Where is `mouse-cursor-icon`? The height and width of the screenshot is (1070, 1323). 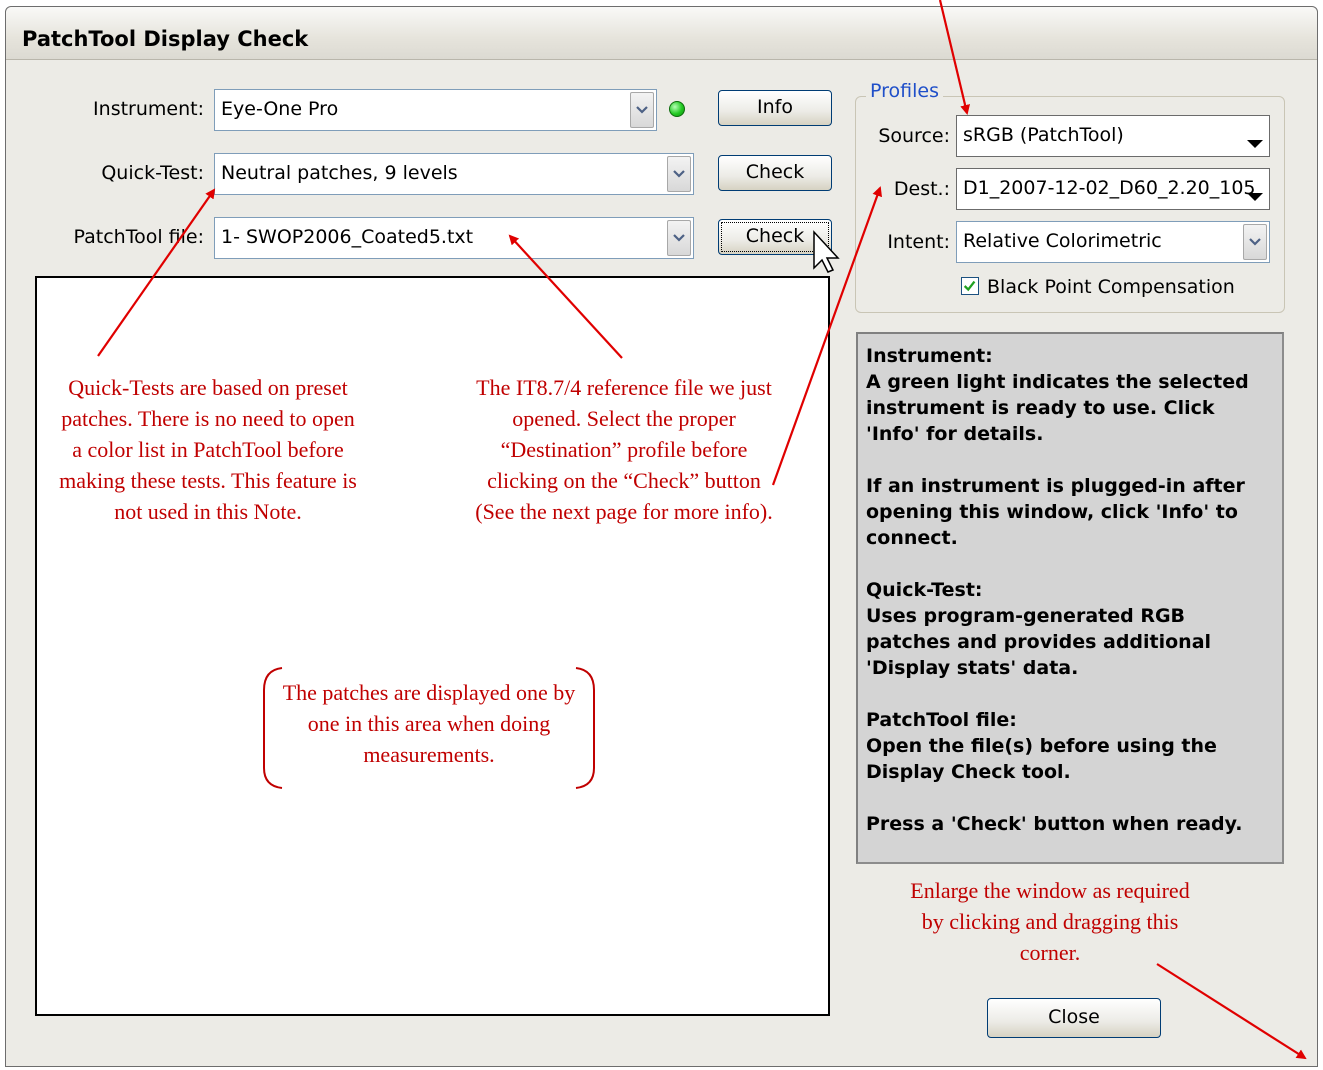
mouse-cursor-icon is located at coordinates (826, 251).